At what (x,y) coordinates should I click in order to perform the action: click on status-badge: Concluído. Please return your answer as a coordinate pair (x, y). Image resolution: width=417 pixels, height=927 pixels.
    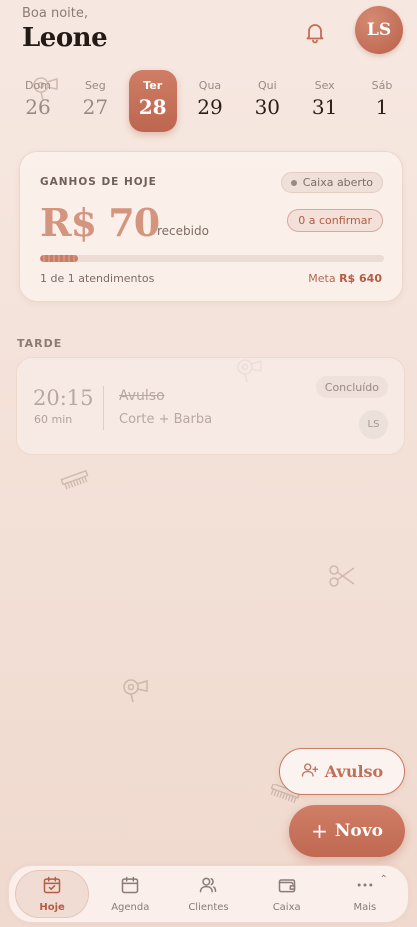
    Looking at the image, I should click on (351, 387).